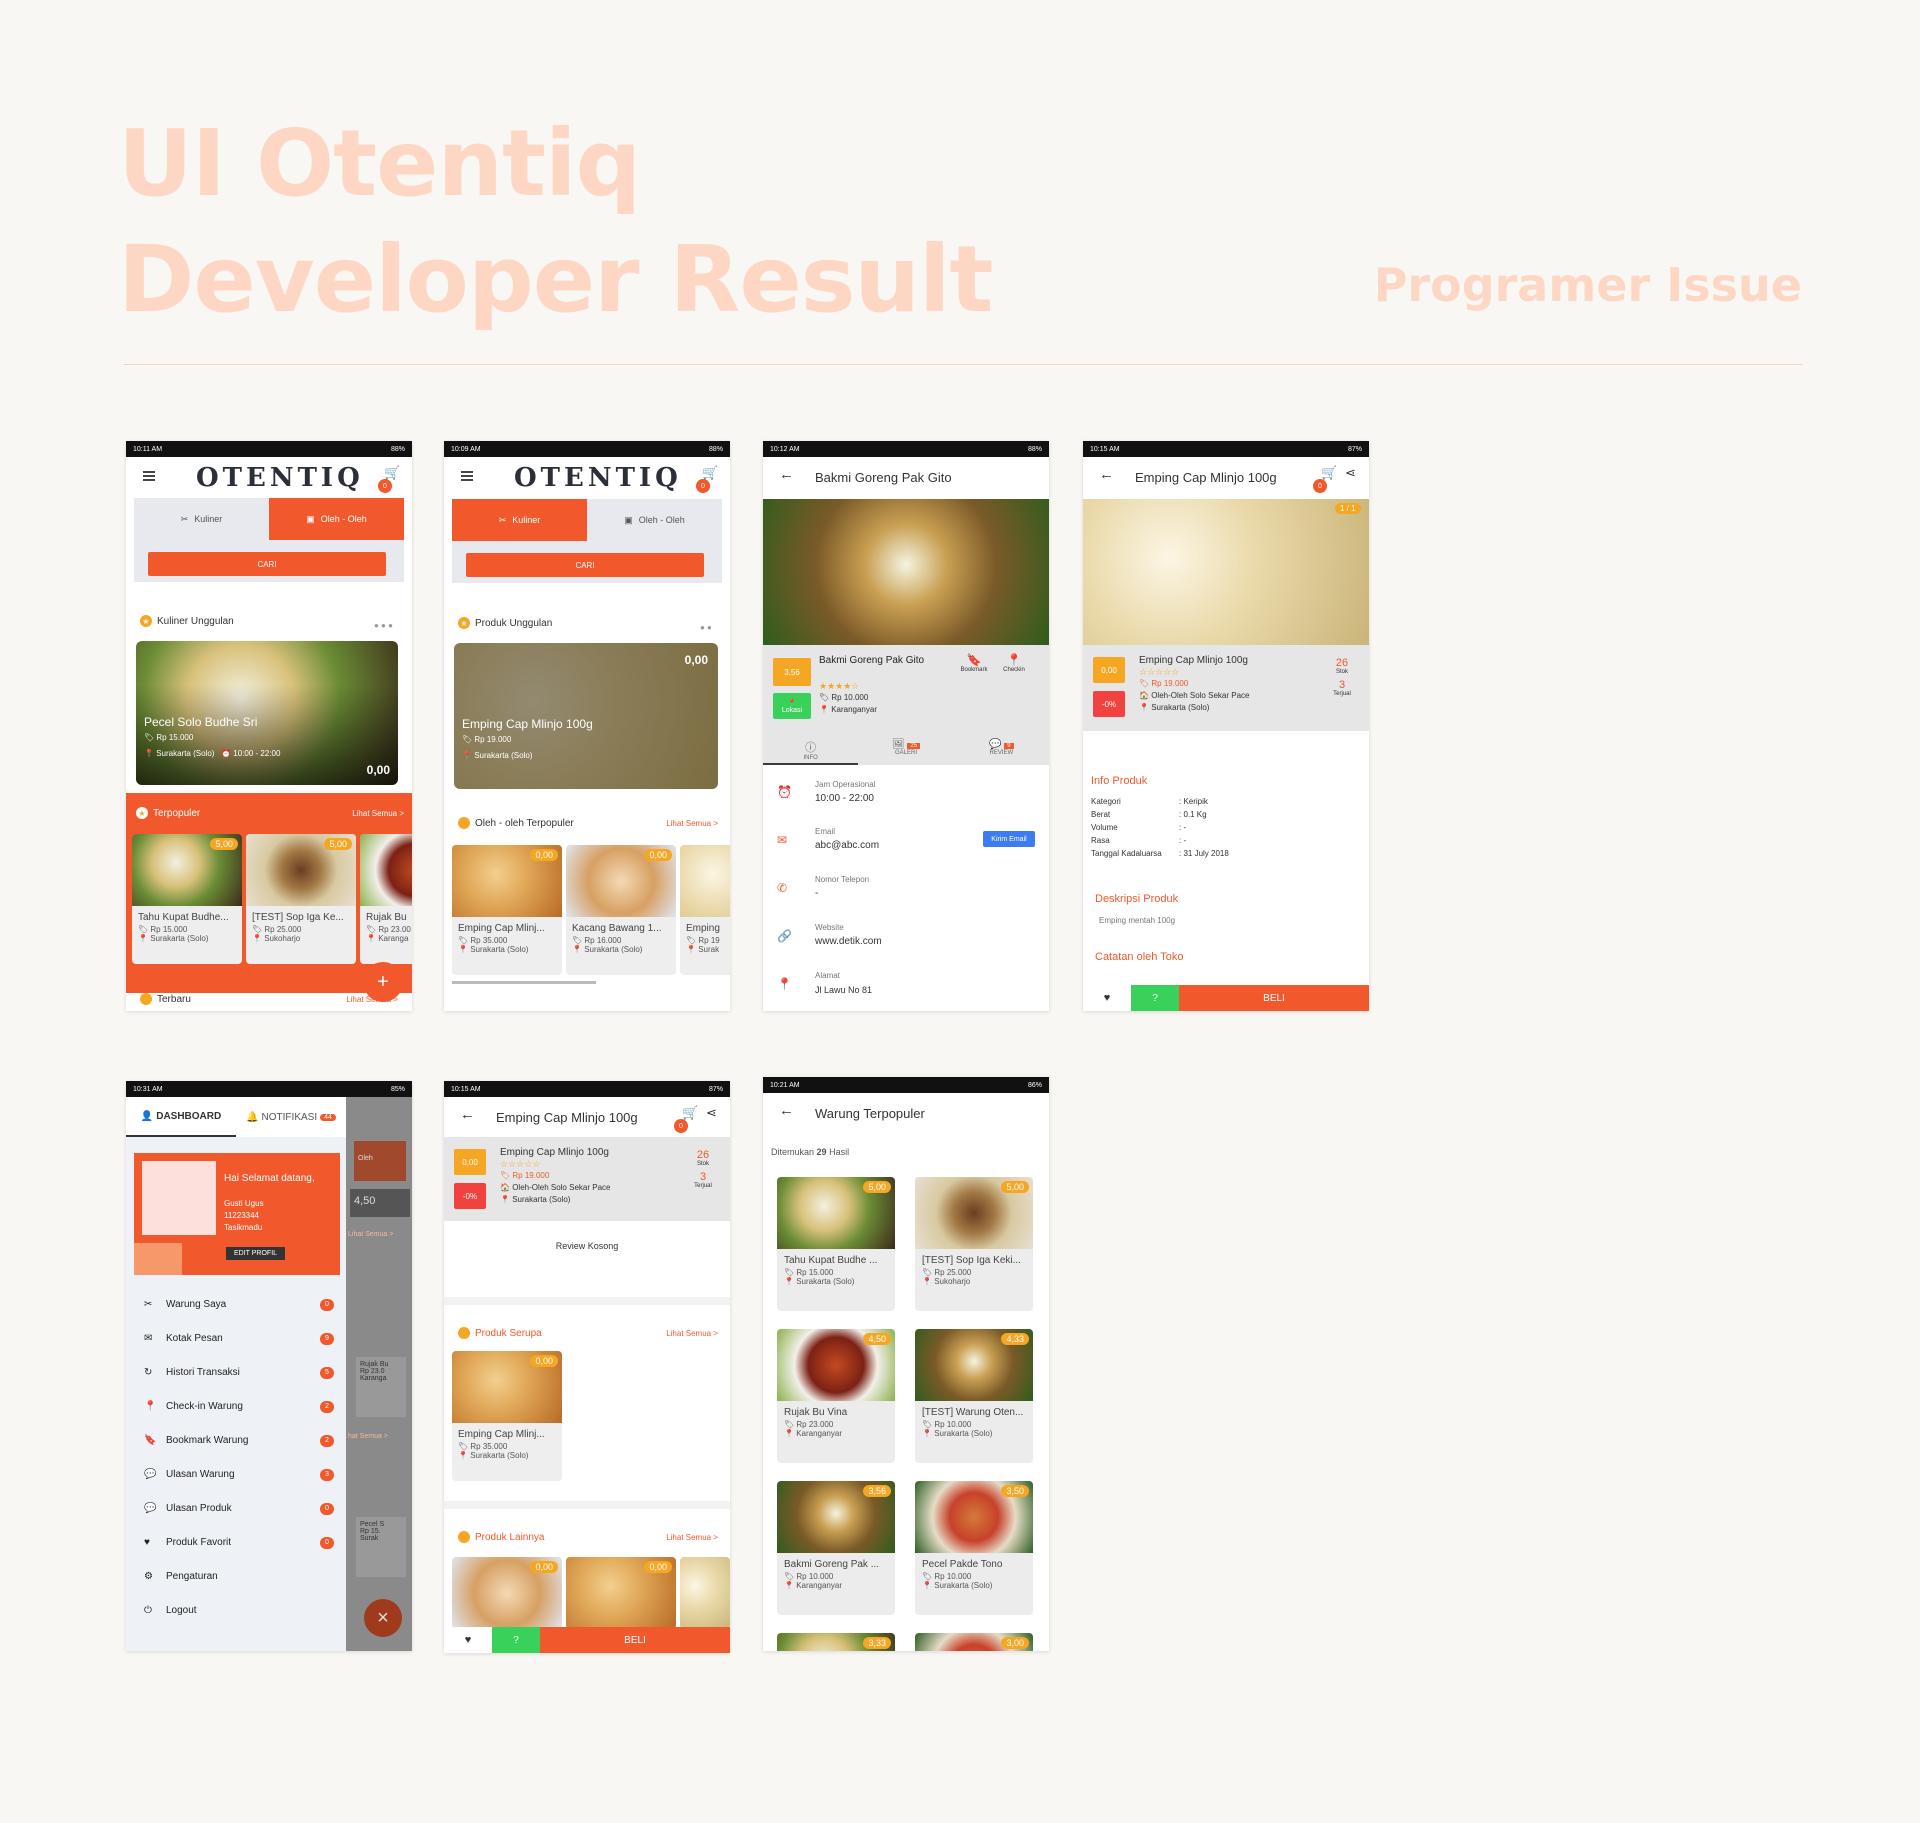 Image resolution: width=1920 pixels, height=1823 pixels. Describe the element at coordinates (811, 750) in the screenshot. I see `tab-info: ⓘ INFO` at that location.